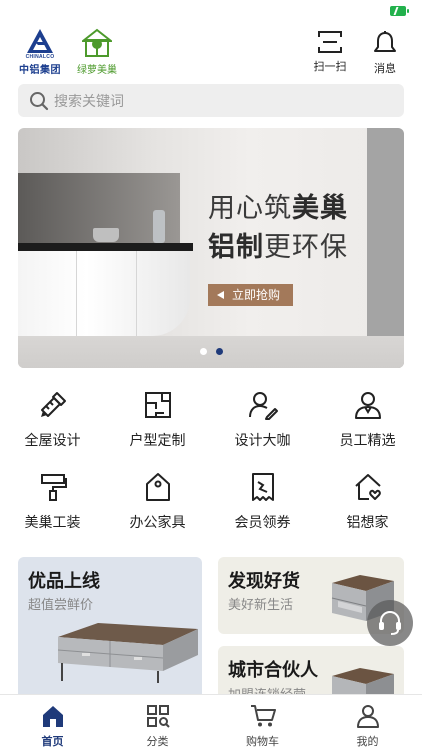  Describe the element at coordinates (367, 440) in the screenshot. I see `menu-label: 员工精选` at that location.